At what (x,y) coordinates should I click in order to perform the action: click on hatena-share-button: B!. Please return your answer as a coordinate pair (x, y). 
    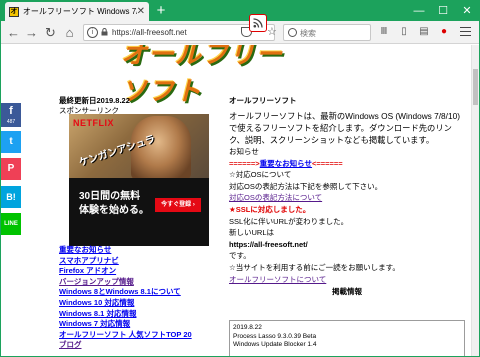
    Looking at the image, I should click on (11, 197).